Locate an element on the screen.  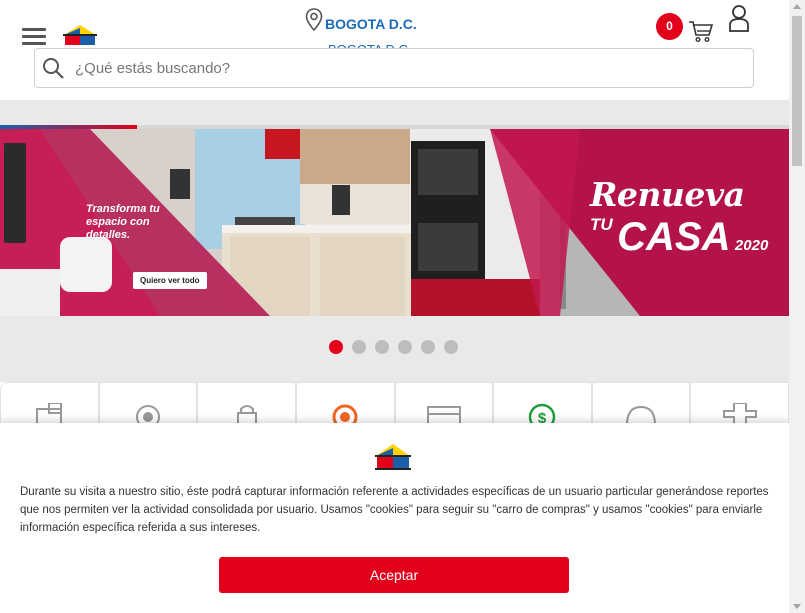
location-name: BOGOTA D.C. is located at coordinates (371, 24).